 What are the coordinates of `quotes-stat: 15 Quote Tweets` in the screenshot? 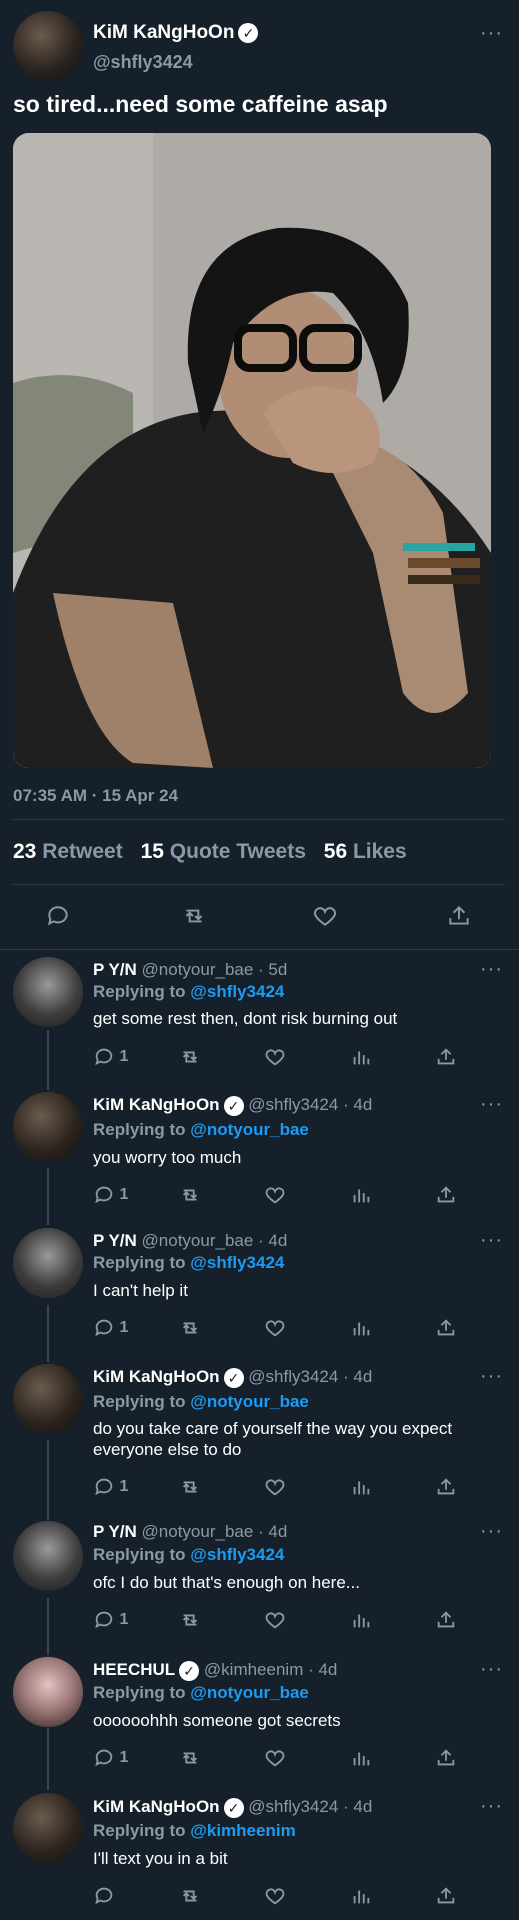 It's located at (223, 851).